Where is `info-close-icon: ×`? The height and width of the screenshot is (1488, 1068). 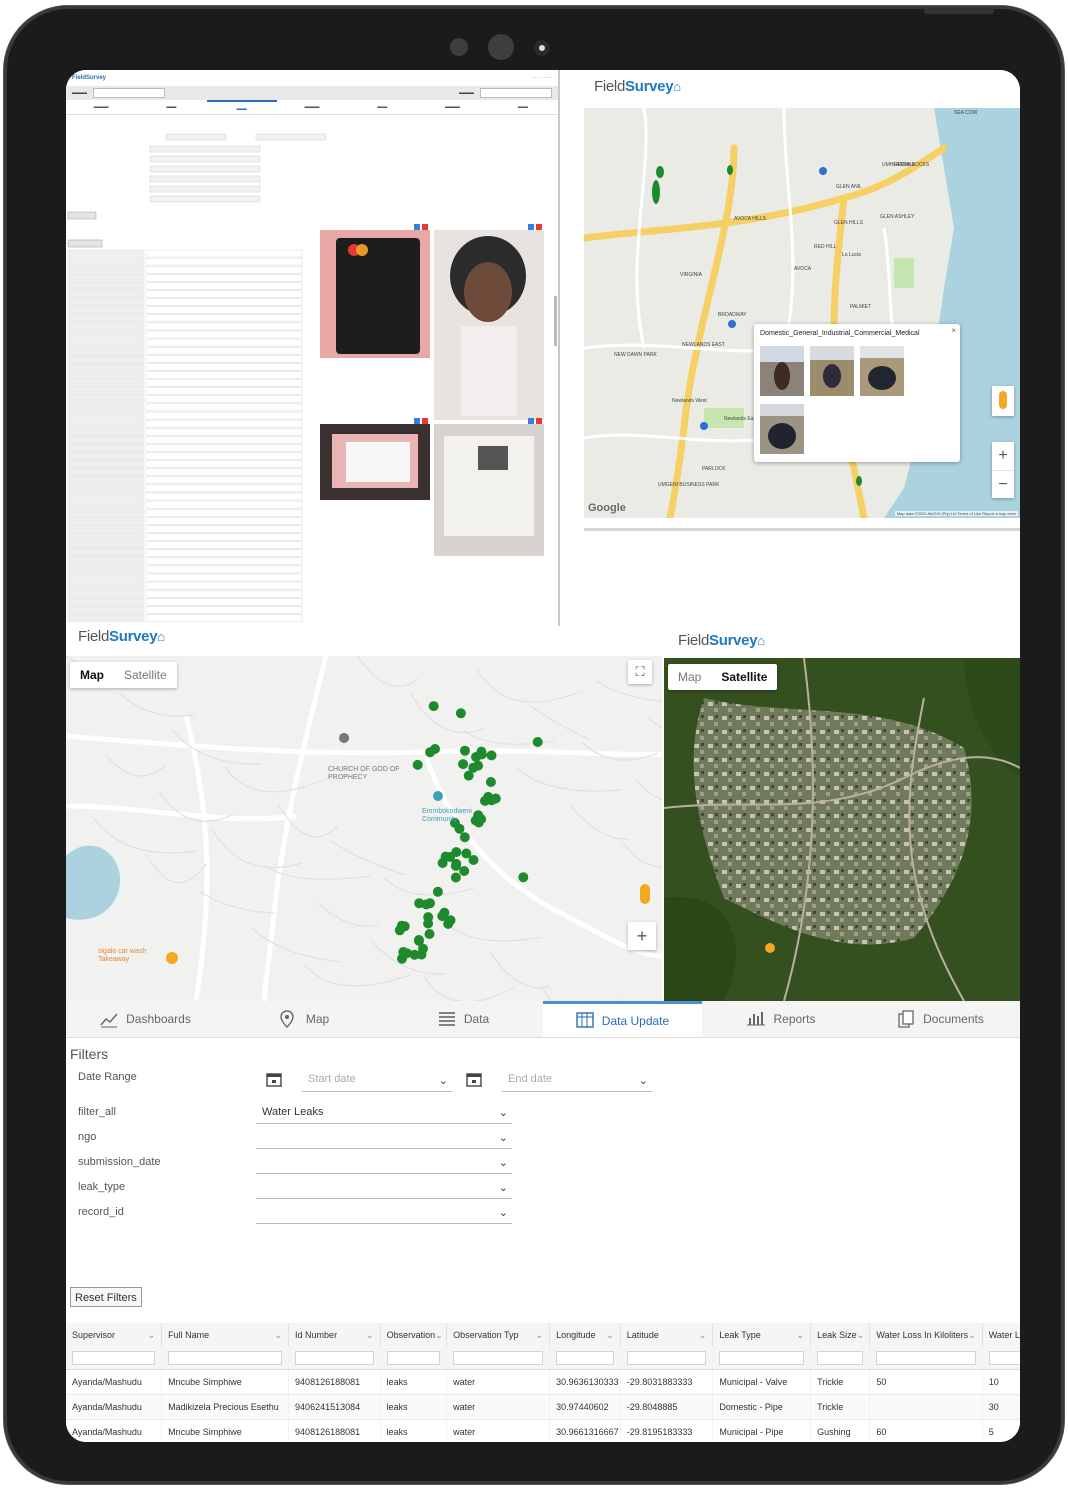
info-close-icon: × is located at coordinates (953, 330).